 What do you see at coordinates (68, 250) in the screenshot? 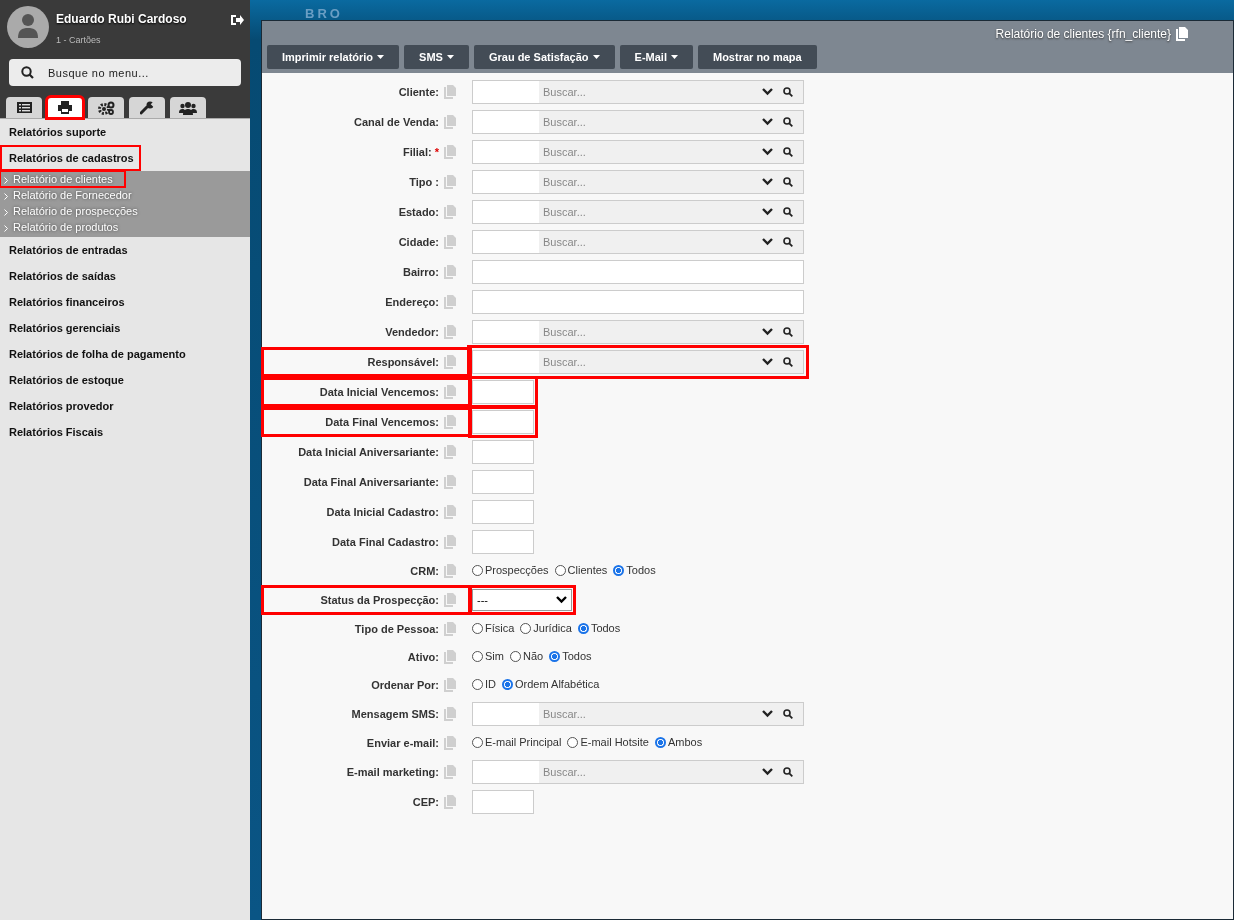
I see `menu-item: Relatórios de entradas` at bounding box center [68, 250].